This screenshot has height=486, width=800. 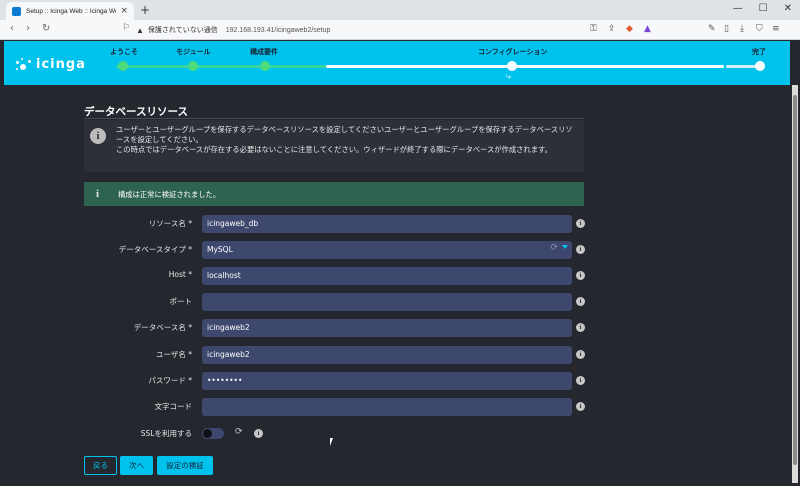 I want to click on page-scrollbar, so click(x=795, y=284).